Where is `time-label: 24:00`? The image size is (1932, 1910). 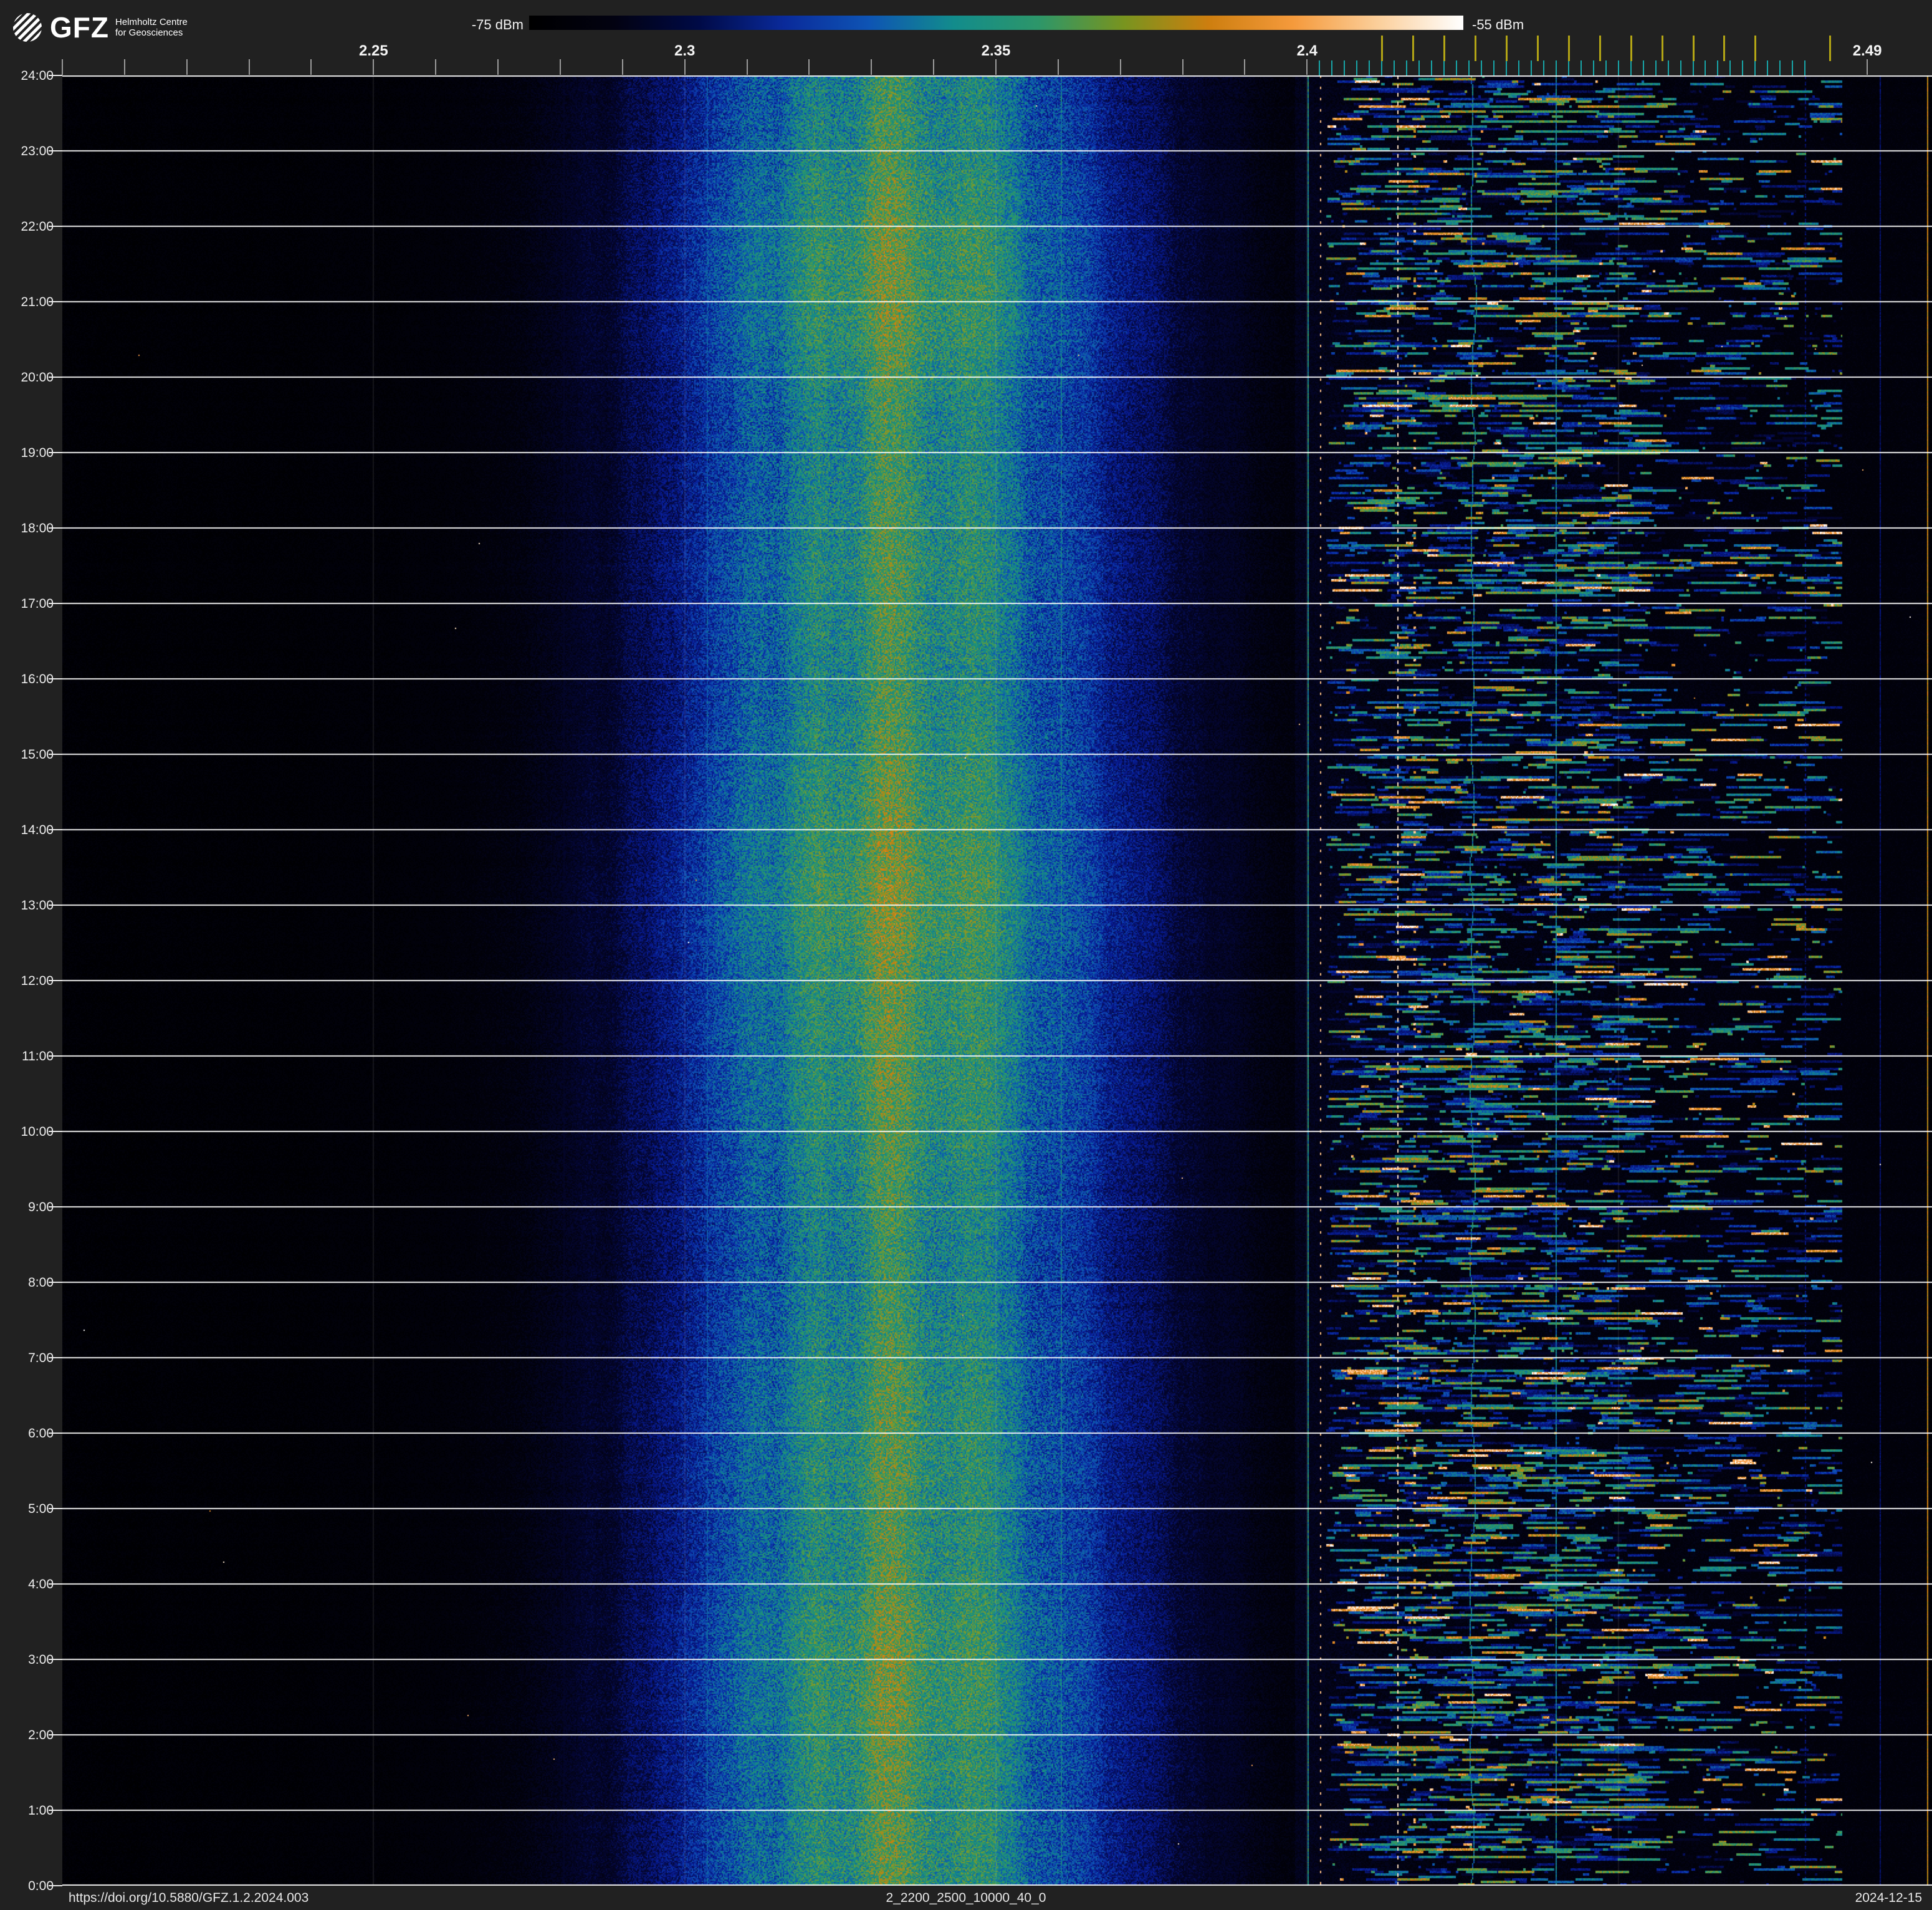
time-label: 24:00 is located at coordinates (37, 76).